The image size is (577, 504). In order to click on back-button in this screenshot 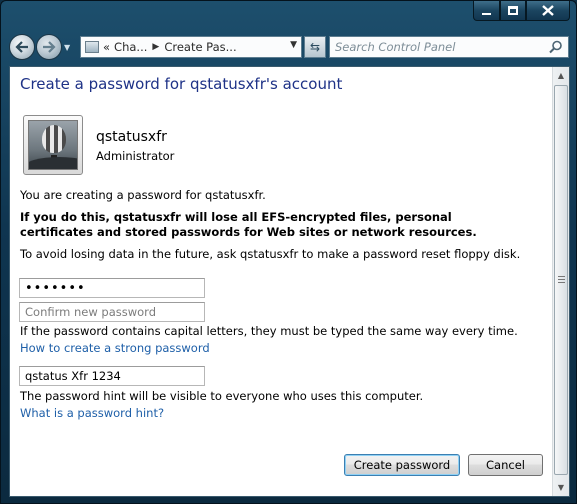, I will do `click(22, 47)`.